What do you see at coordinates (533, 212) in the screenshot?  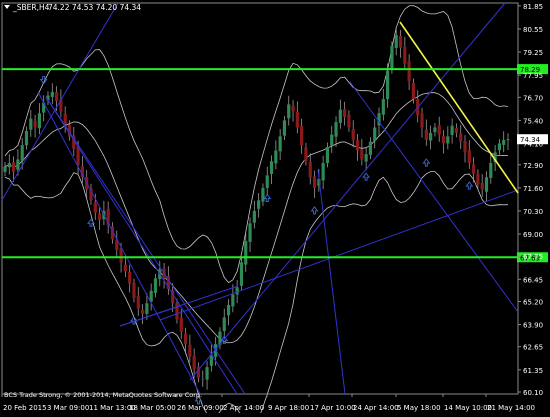 I see `price-tick-label: 70.30` at bounding box center [533, 212].